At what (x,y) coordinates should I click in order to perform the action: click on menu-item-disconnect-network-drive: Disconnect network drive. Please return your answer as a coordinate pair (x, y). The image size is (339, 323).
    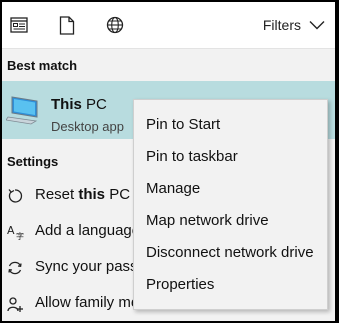
    Looking at the image, I should click on (230, 252).